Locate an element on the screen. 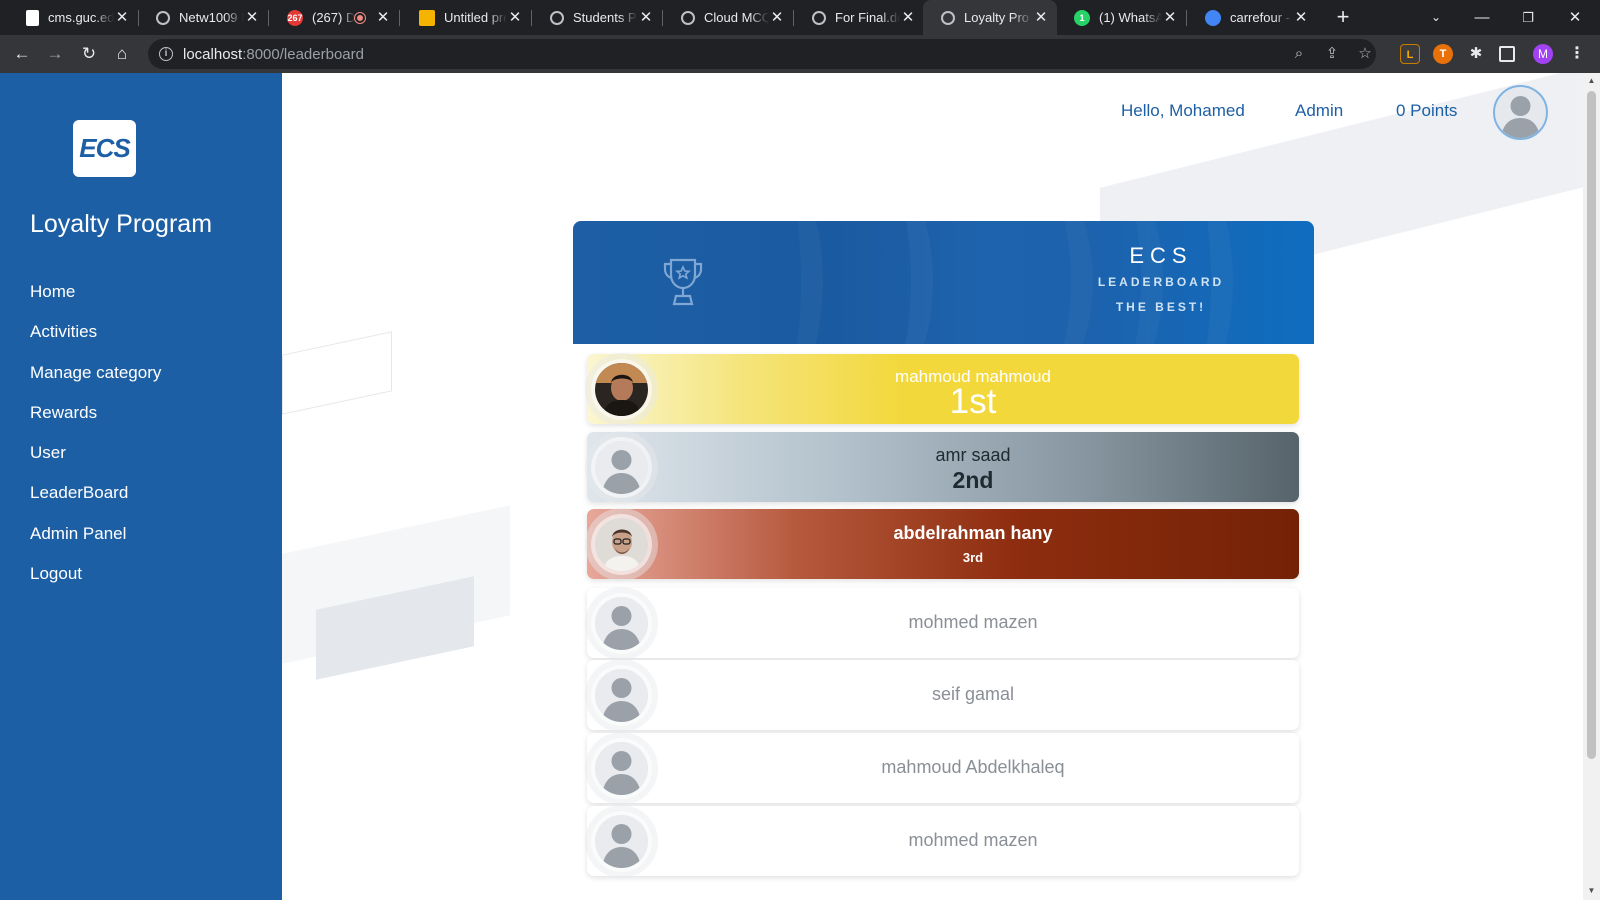  url-text: localhost:8000/leaderboard is located at coordinates (273, 54).